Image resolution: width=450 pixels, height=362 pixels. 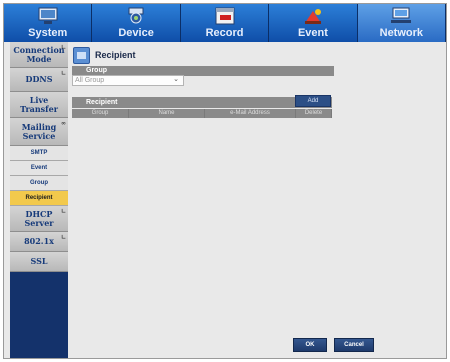 I want to click on sidebar-subitem-group: Group, so click(x=39, y=183).